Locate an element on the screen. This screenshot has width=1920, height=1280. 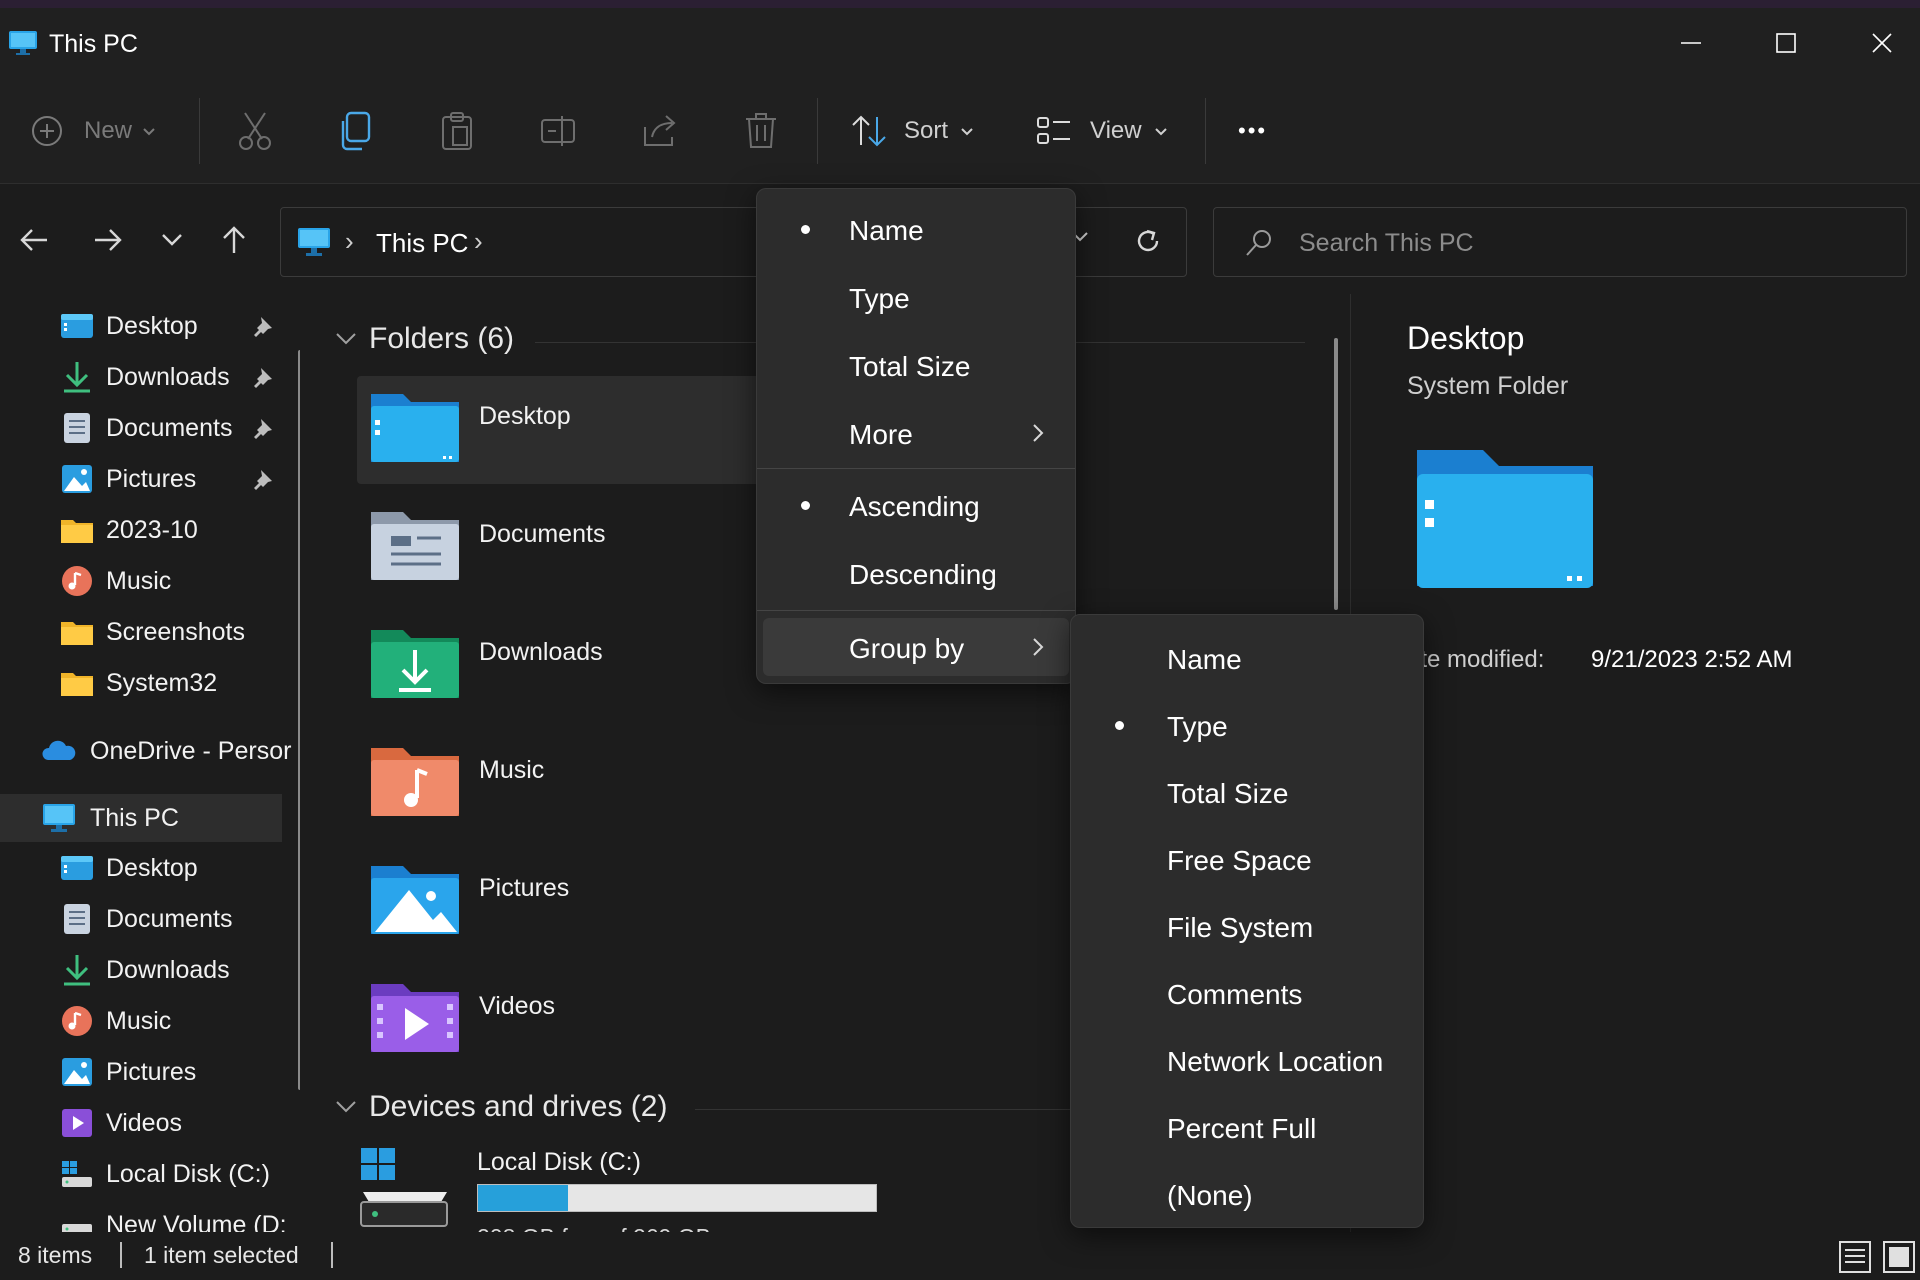
group-by-item-file-system: File System is located at coordinates (1247, 926).